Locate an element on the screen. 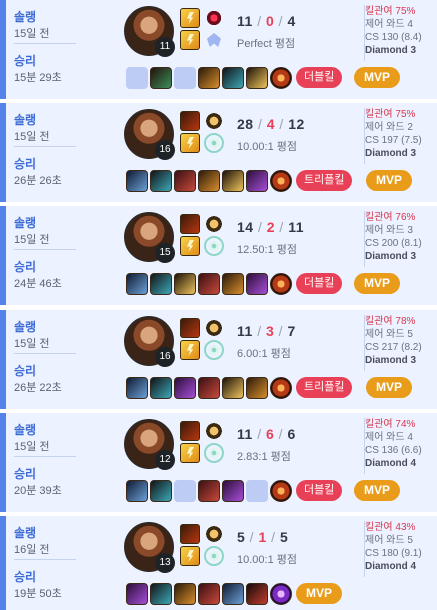 Image resolution: width=437 pixels, height=610 pixels. champion-portrait: 15 is located at coordinates (149, 237).